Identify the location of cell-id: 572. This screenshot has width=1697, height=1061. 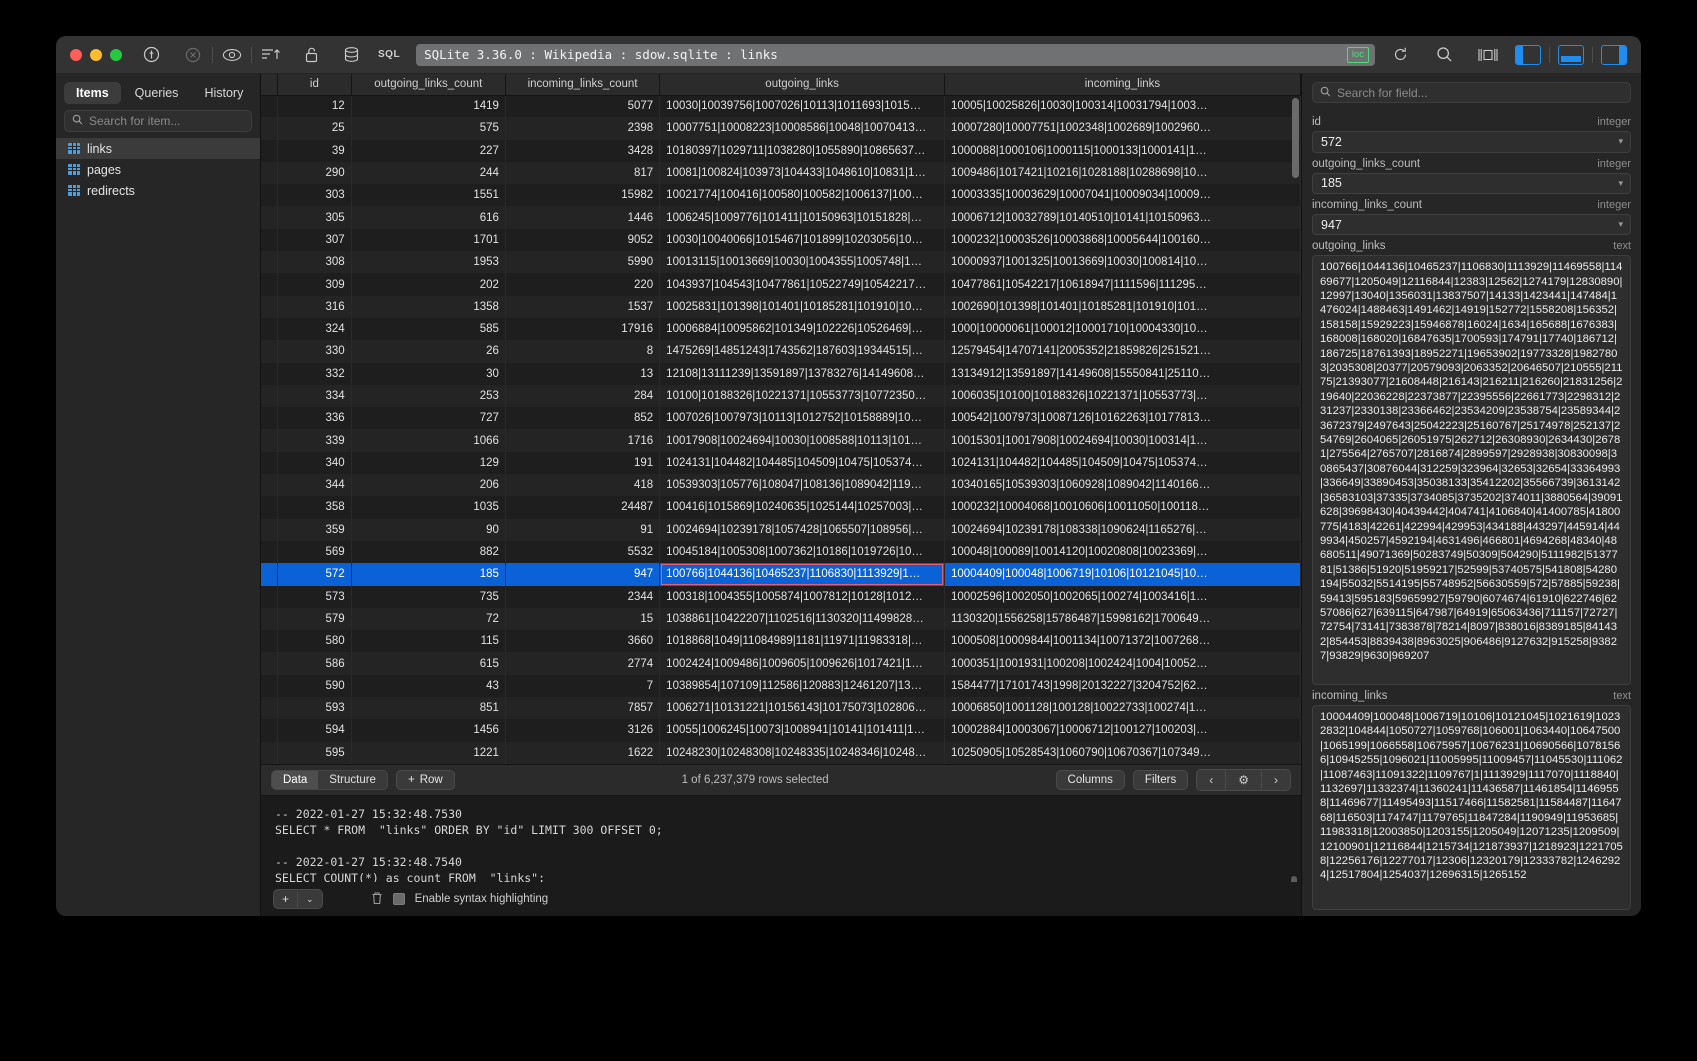
(314, 574).